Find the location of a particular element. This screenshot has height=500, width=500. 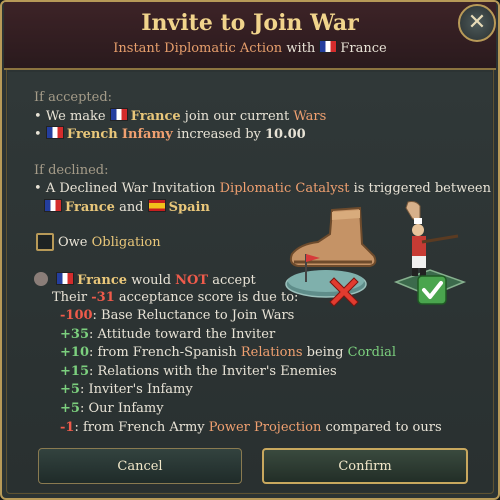

acceptance-verdict: France would NOT accept is located at coordinates (145, 280).